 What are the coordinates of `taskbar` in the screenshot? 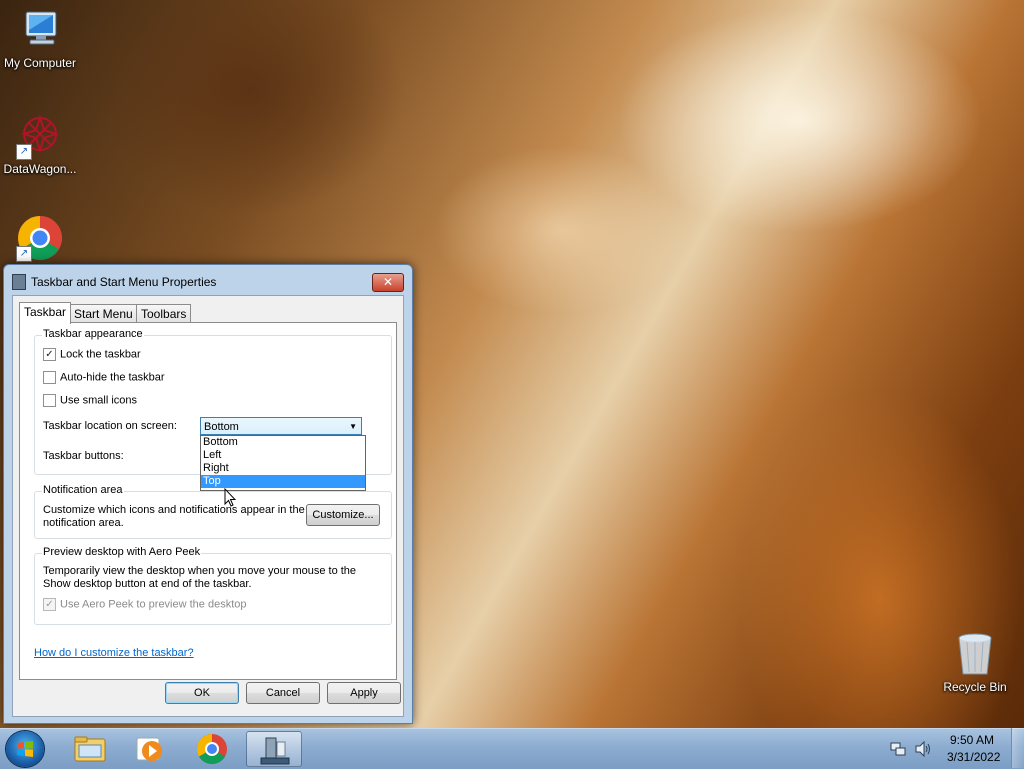 It's located at (512, 748).